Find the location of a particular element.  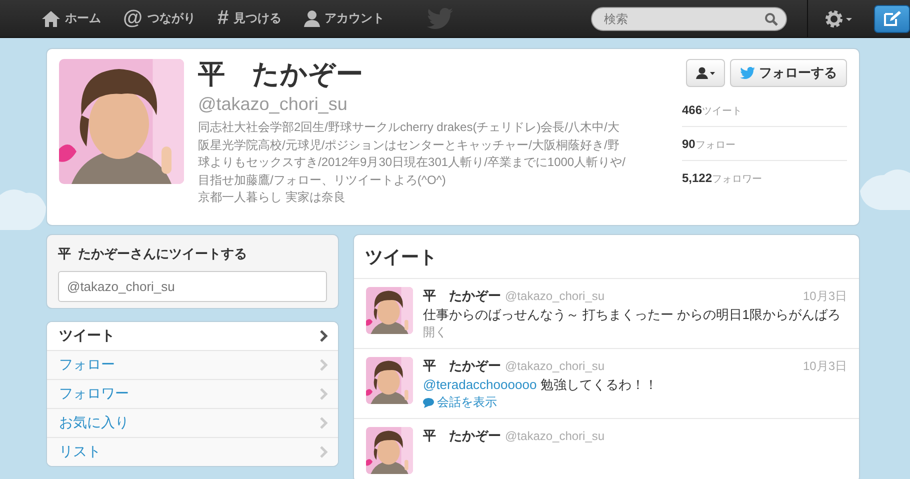

compose-button is located at coordinates (892, 18).